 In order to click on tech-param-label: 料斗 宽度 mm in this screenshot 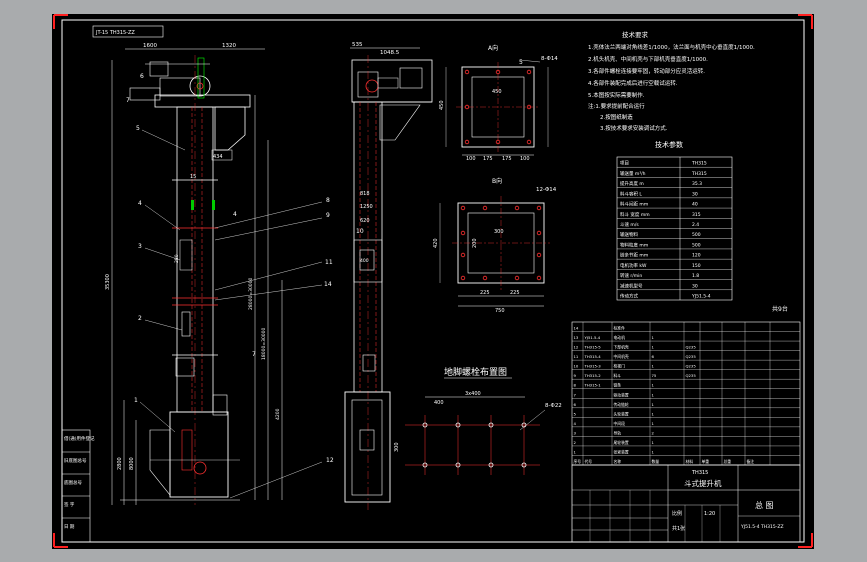, I will do `click(635, 214)`.